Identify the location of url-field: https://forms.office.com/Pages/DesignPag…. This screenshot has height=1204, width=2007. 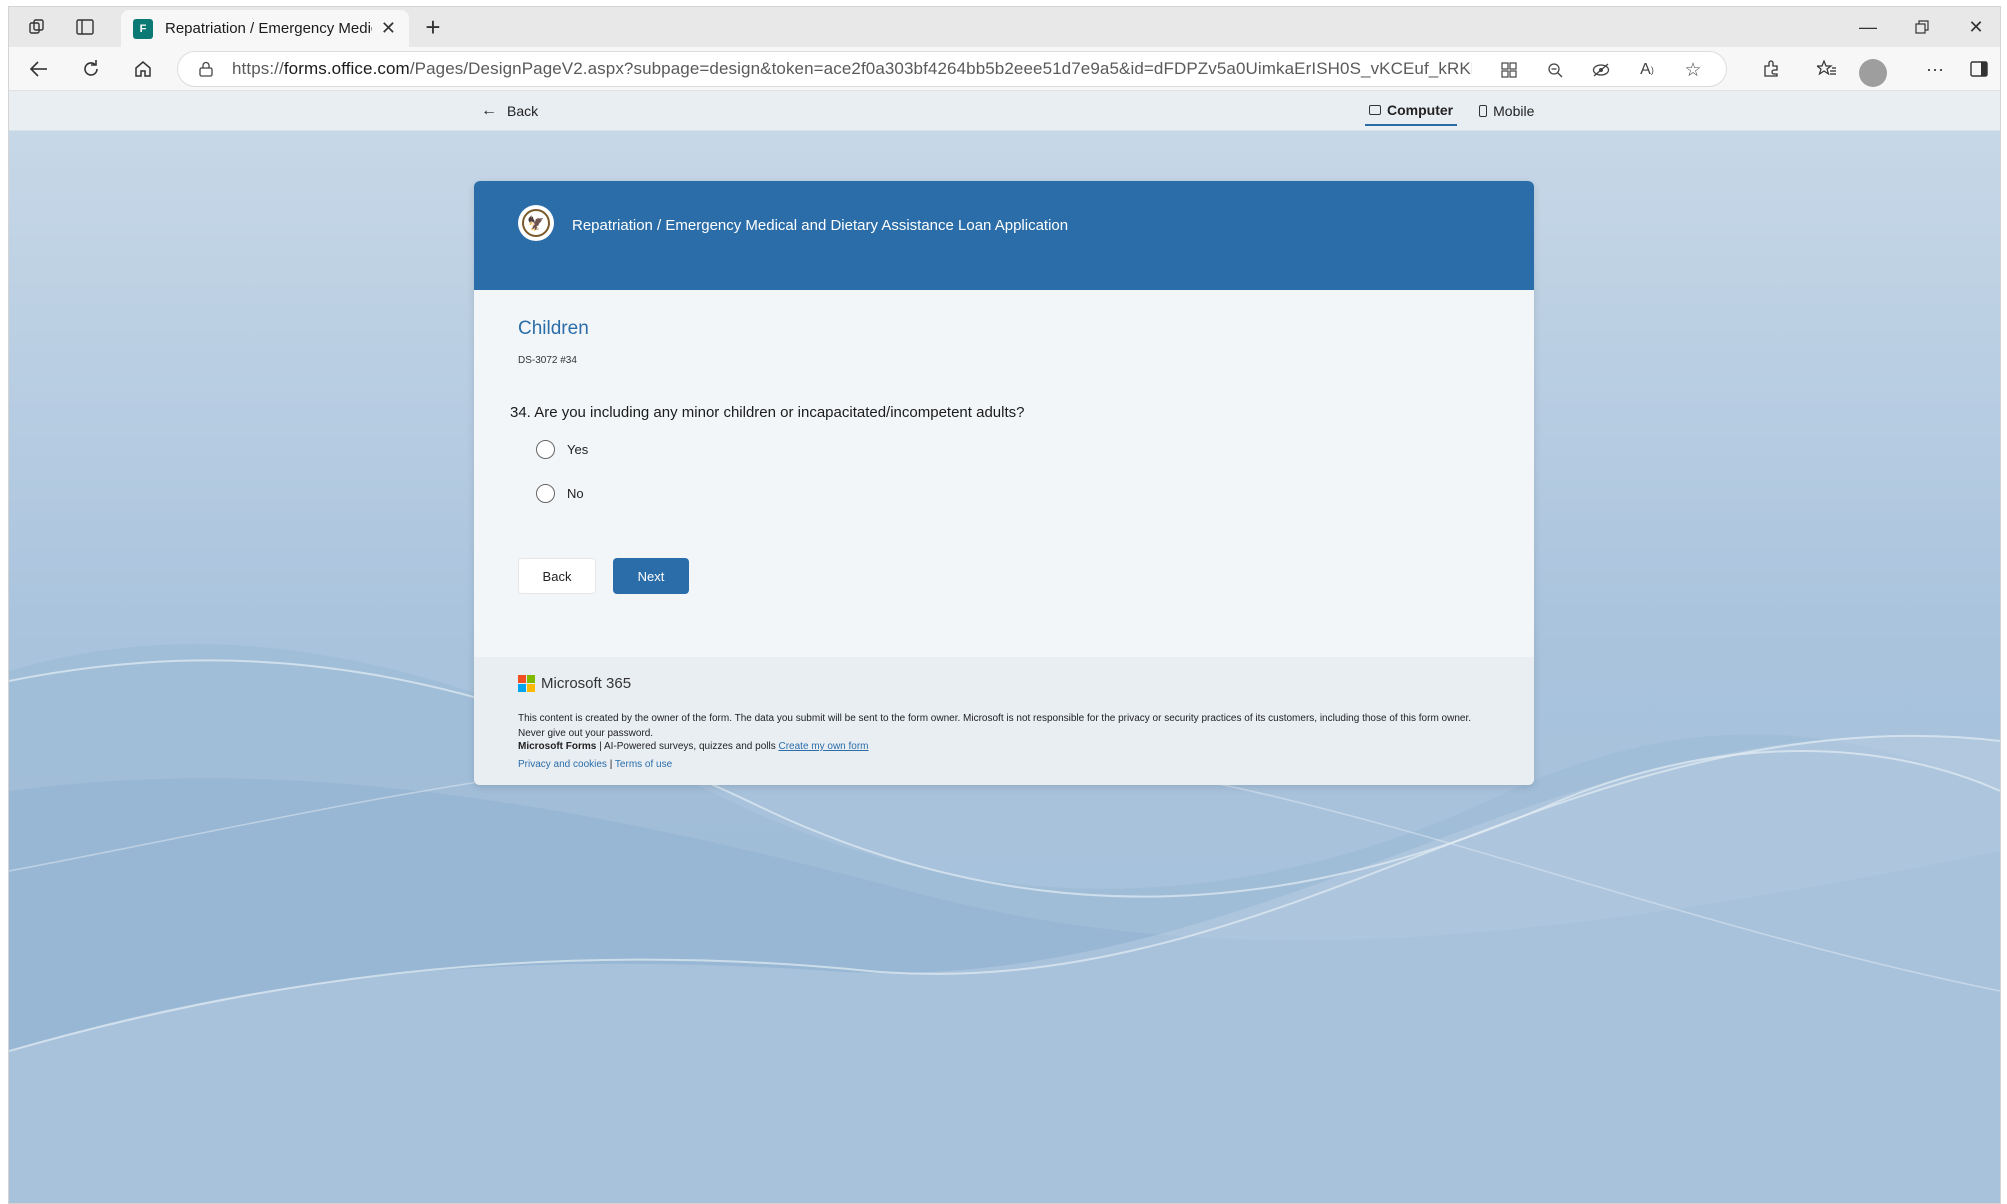
(952, 69).